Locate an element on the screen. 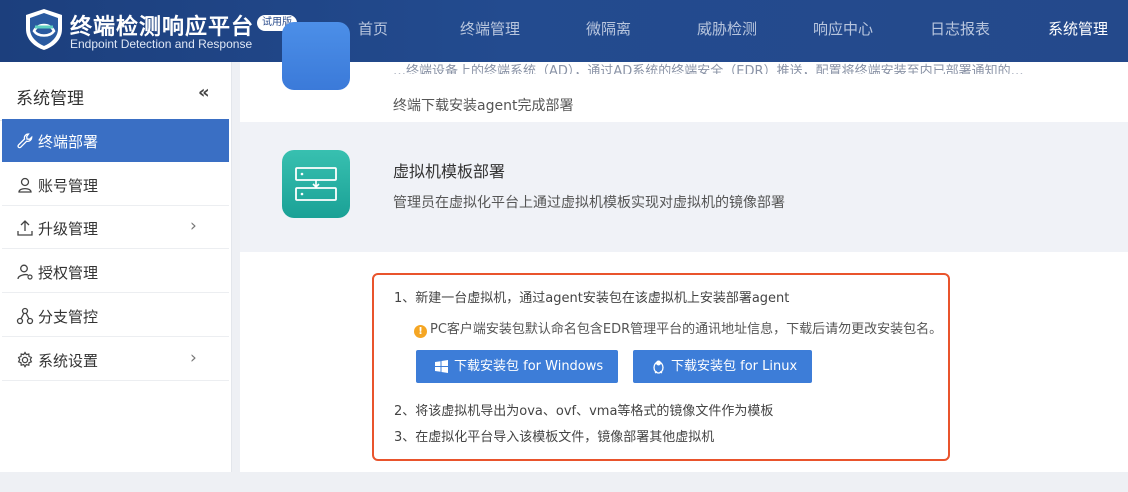 The width and height of the screenshot is (1128, 492). sidebar-item-license: 授权管理 is located at coordinates (115, 271).